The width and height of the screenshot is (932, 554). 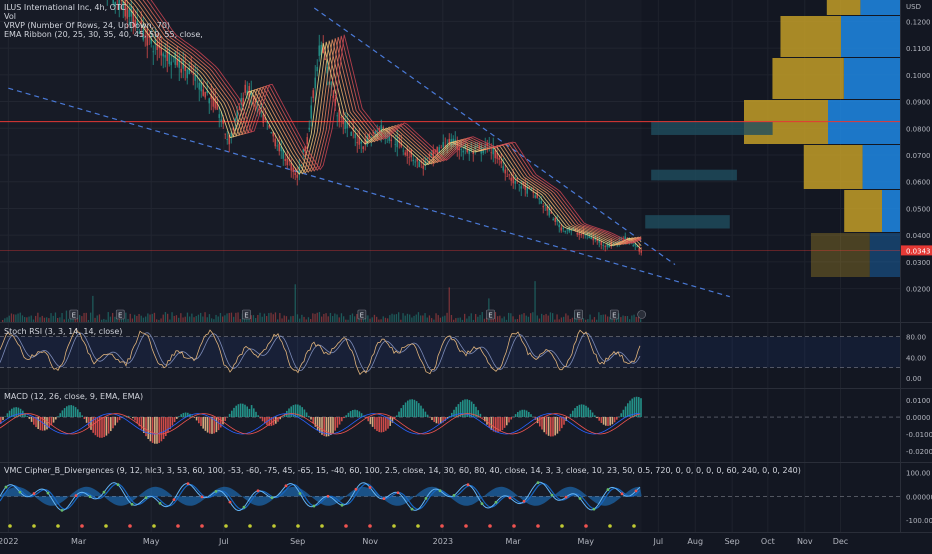 What do you see at coordinates (840, 541) in the screenshot?
I see `x-axis-tick-label: Dec` at bounding box center [840, 541].